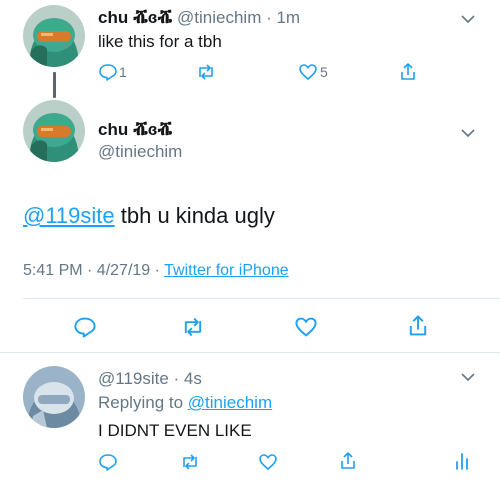  I want to click on tweet-header: chu ⶤɞⶤ @tiniechim · 1m, so click(199, 18).